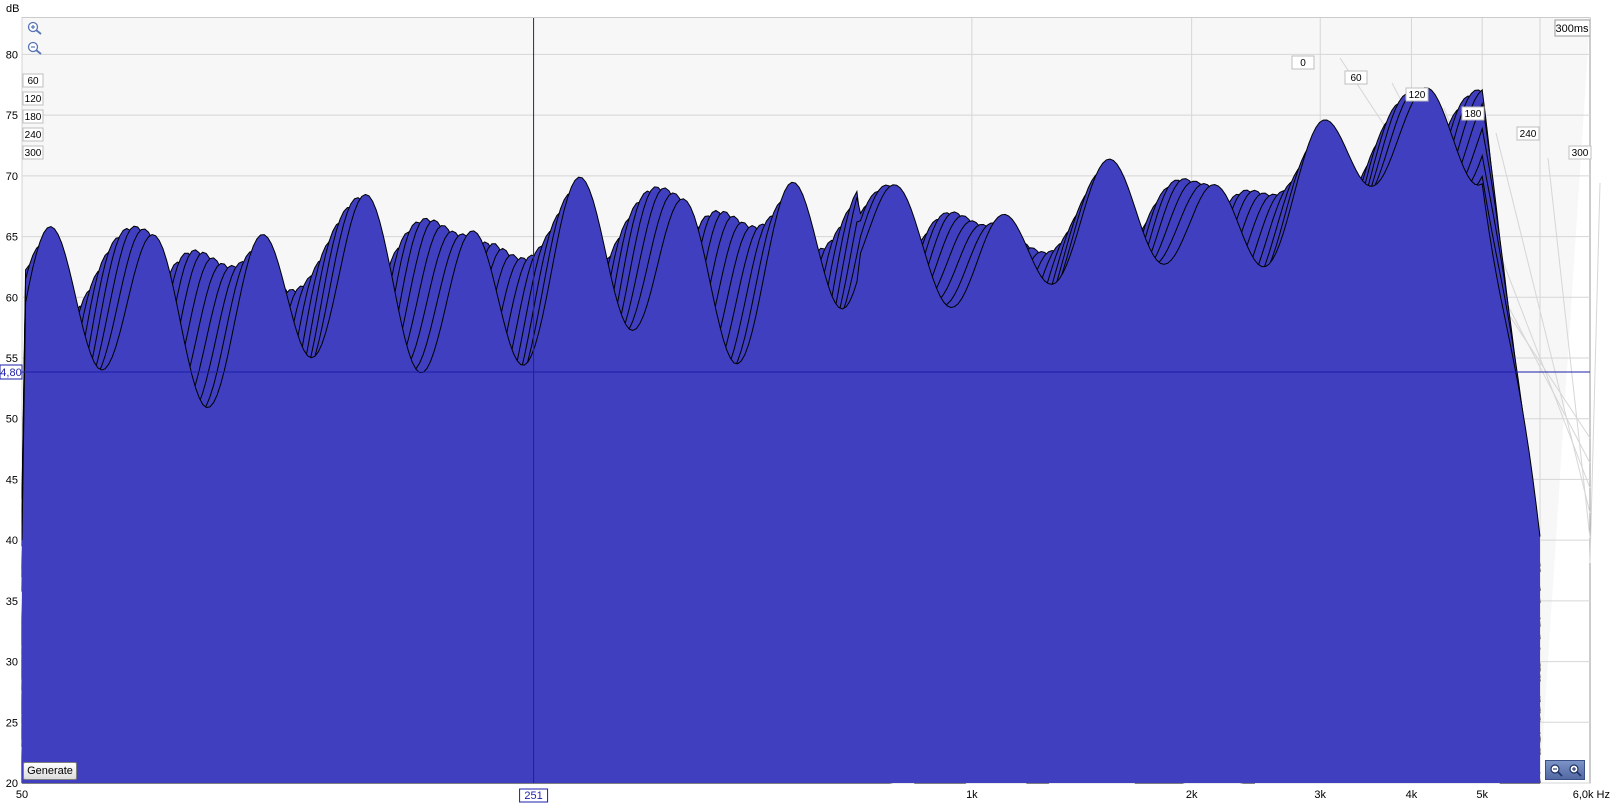 This screenshot has height=804, width=1614. I want to click on zoom-in-icon, so click(1575, 770).